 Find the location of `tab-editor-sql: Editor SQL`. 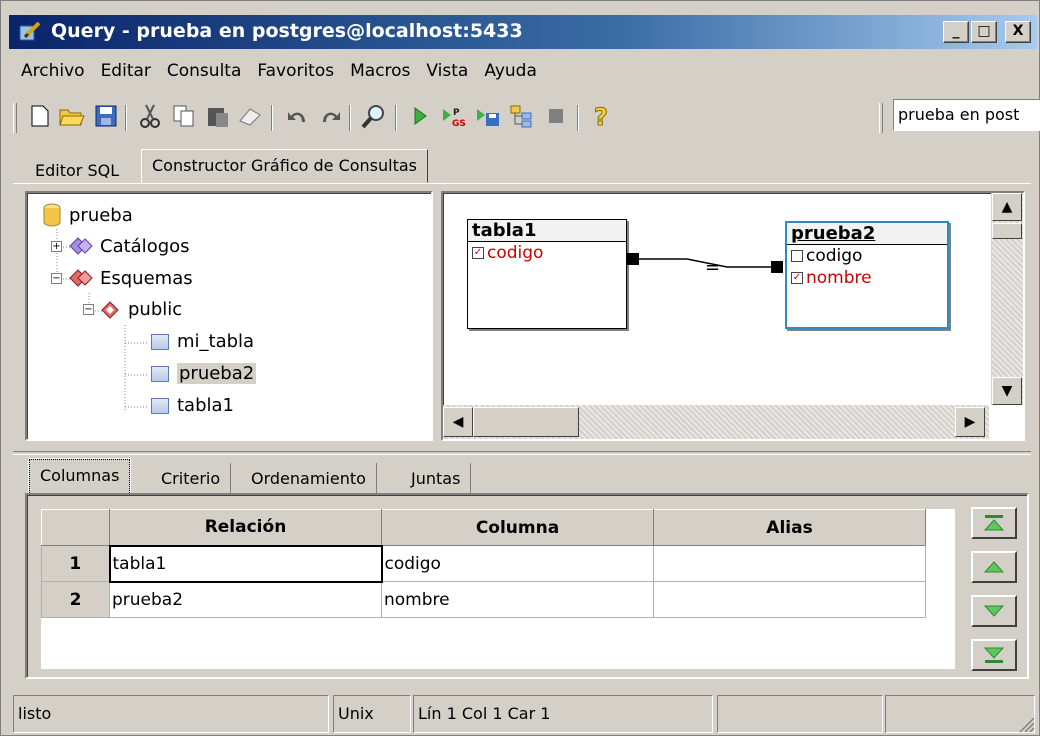

tab-editor-sql: Editor SQL is located at coordinates (77, 170).